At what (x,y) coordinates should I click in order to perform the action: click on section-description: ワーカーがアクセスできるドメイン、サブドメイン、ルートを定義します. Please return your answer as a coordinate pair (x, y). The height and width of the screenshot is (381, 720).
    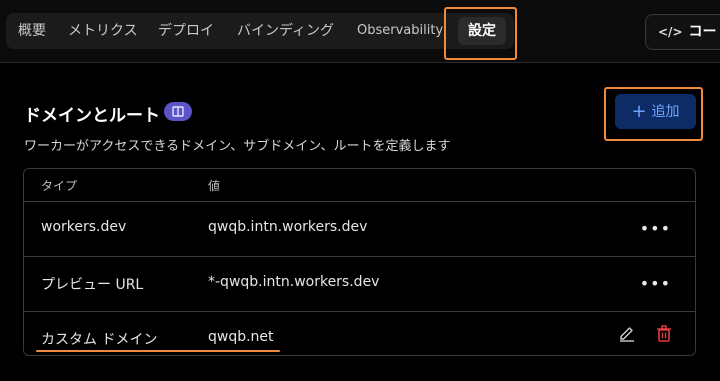
    Looking at the image, I should click on (237, 146).